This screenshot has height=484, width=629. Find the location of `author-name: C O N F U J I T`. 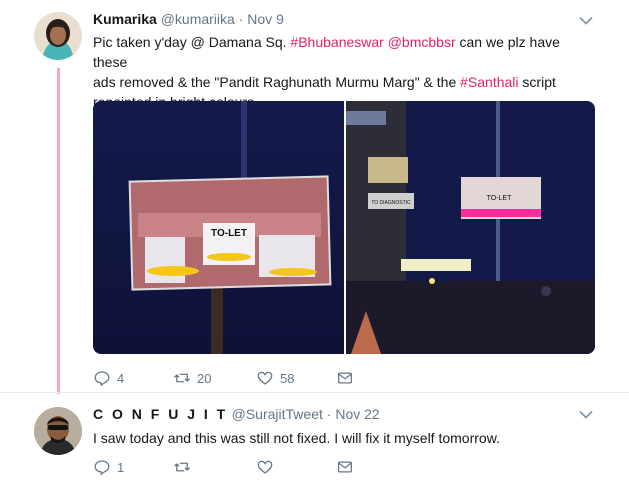

author-name: C O N F U J I T is located at coordinates (160, 414).